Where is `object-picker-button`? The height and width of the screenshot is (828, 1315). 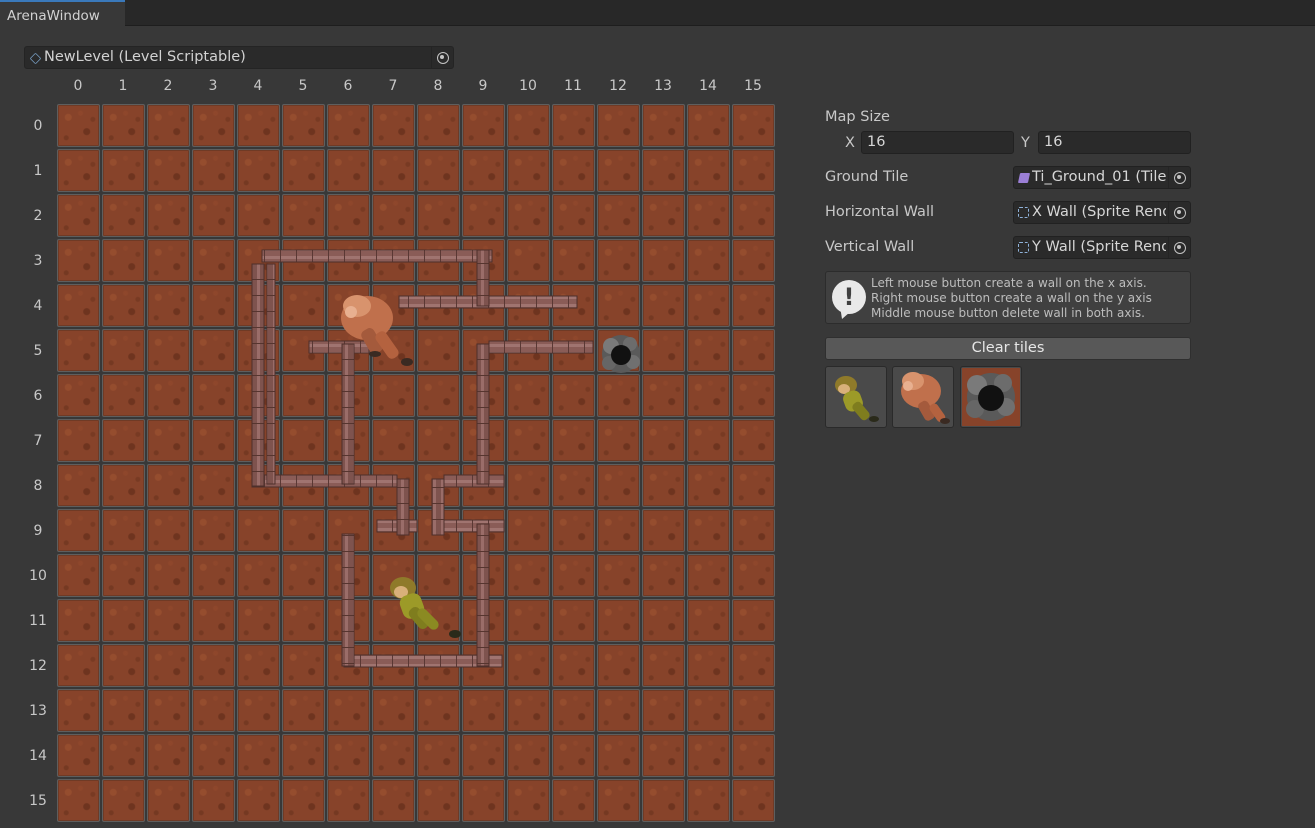 object-picker-button is located at coordinates (1179, 212).